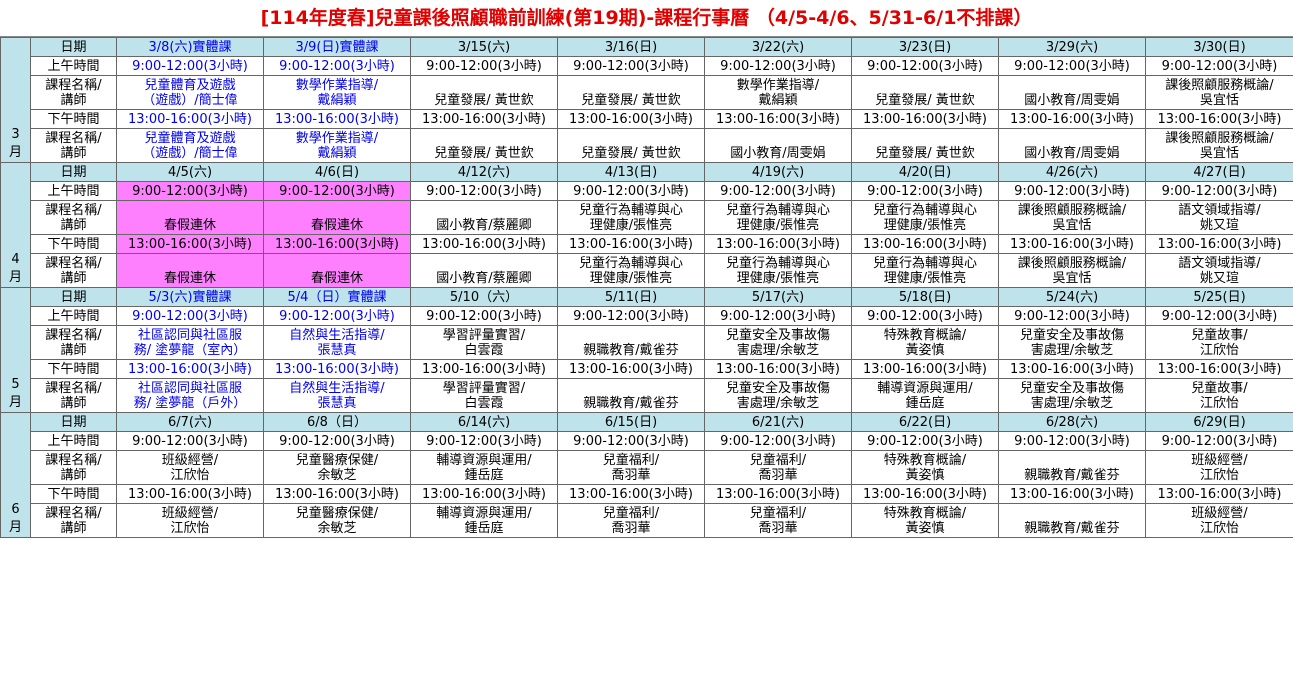 This screenshot has width=1293, height=676. What do you see at coordinates (631, 172) in the screenshot?
I see `date-text: 4/13(日)` at bounding box center [631, 172].